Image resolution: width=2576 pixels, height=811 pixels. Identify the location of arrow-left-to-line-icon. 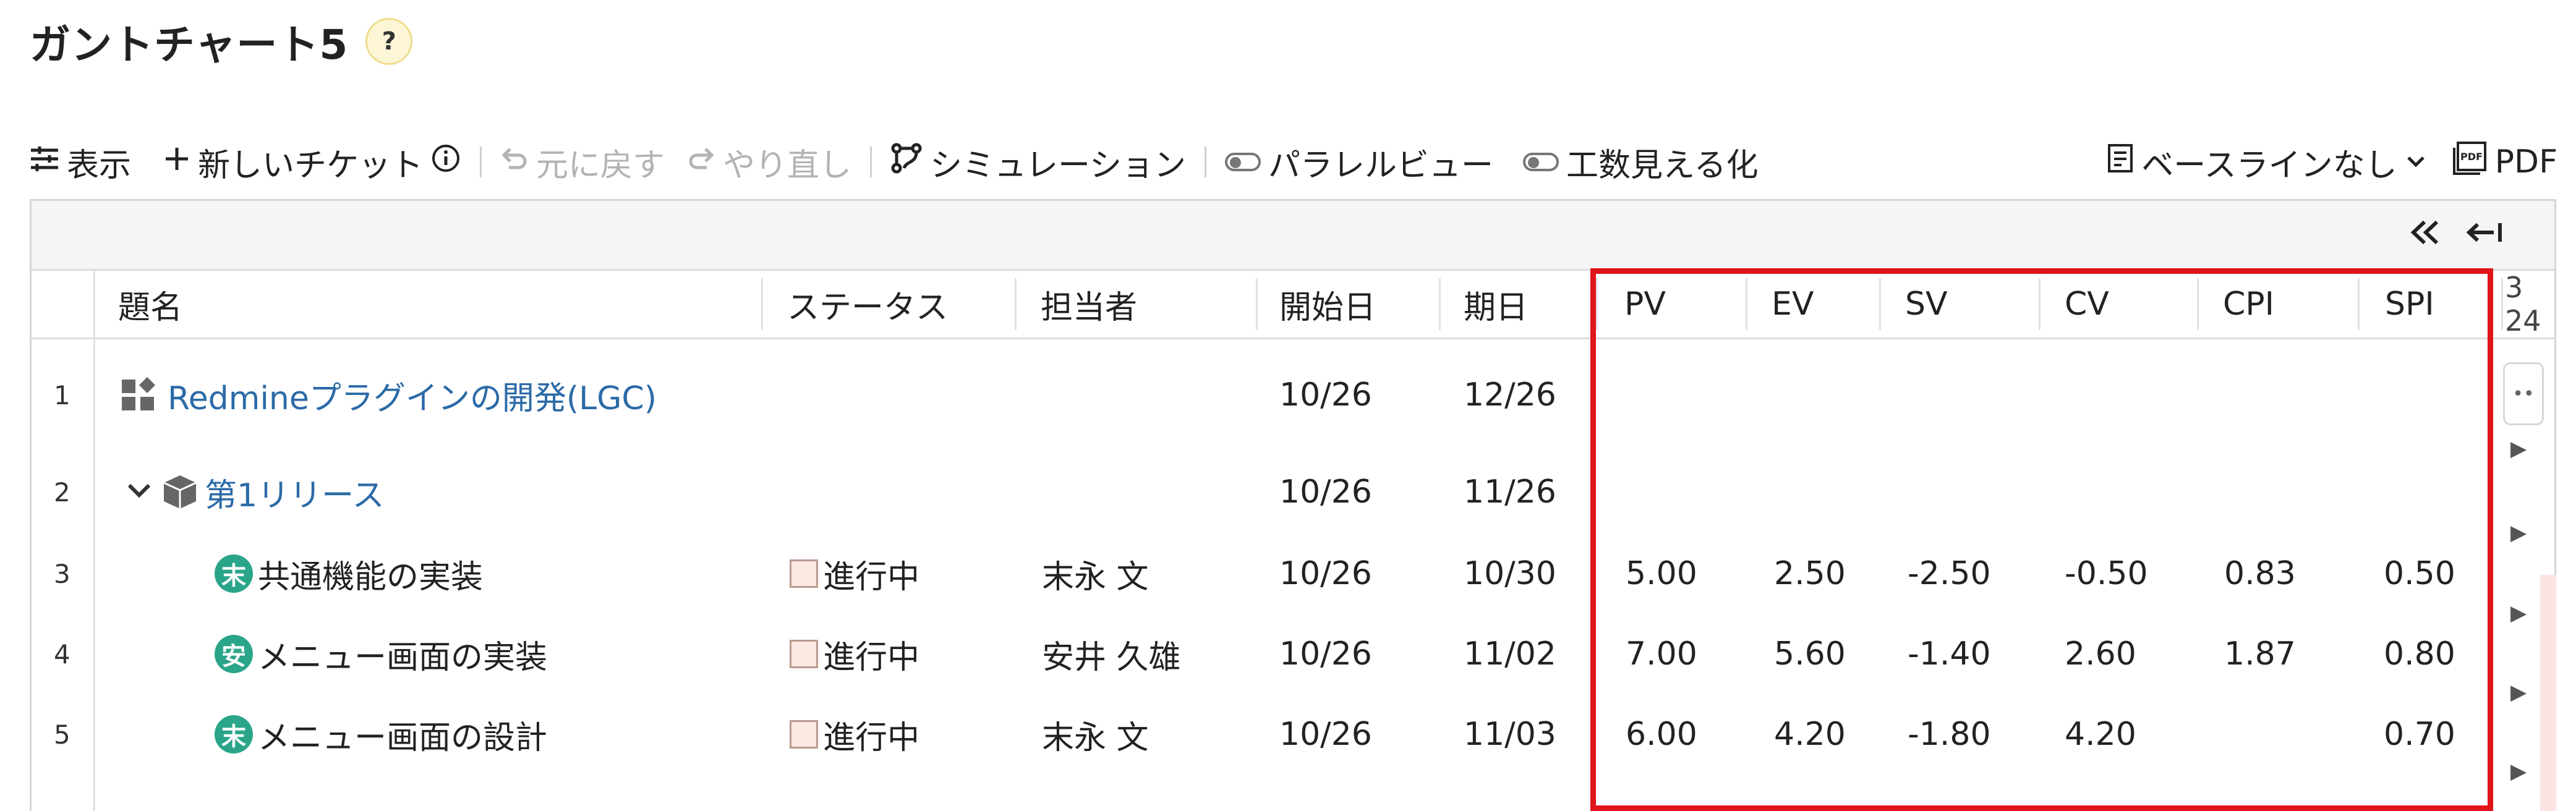
(2485, 234).